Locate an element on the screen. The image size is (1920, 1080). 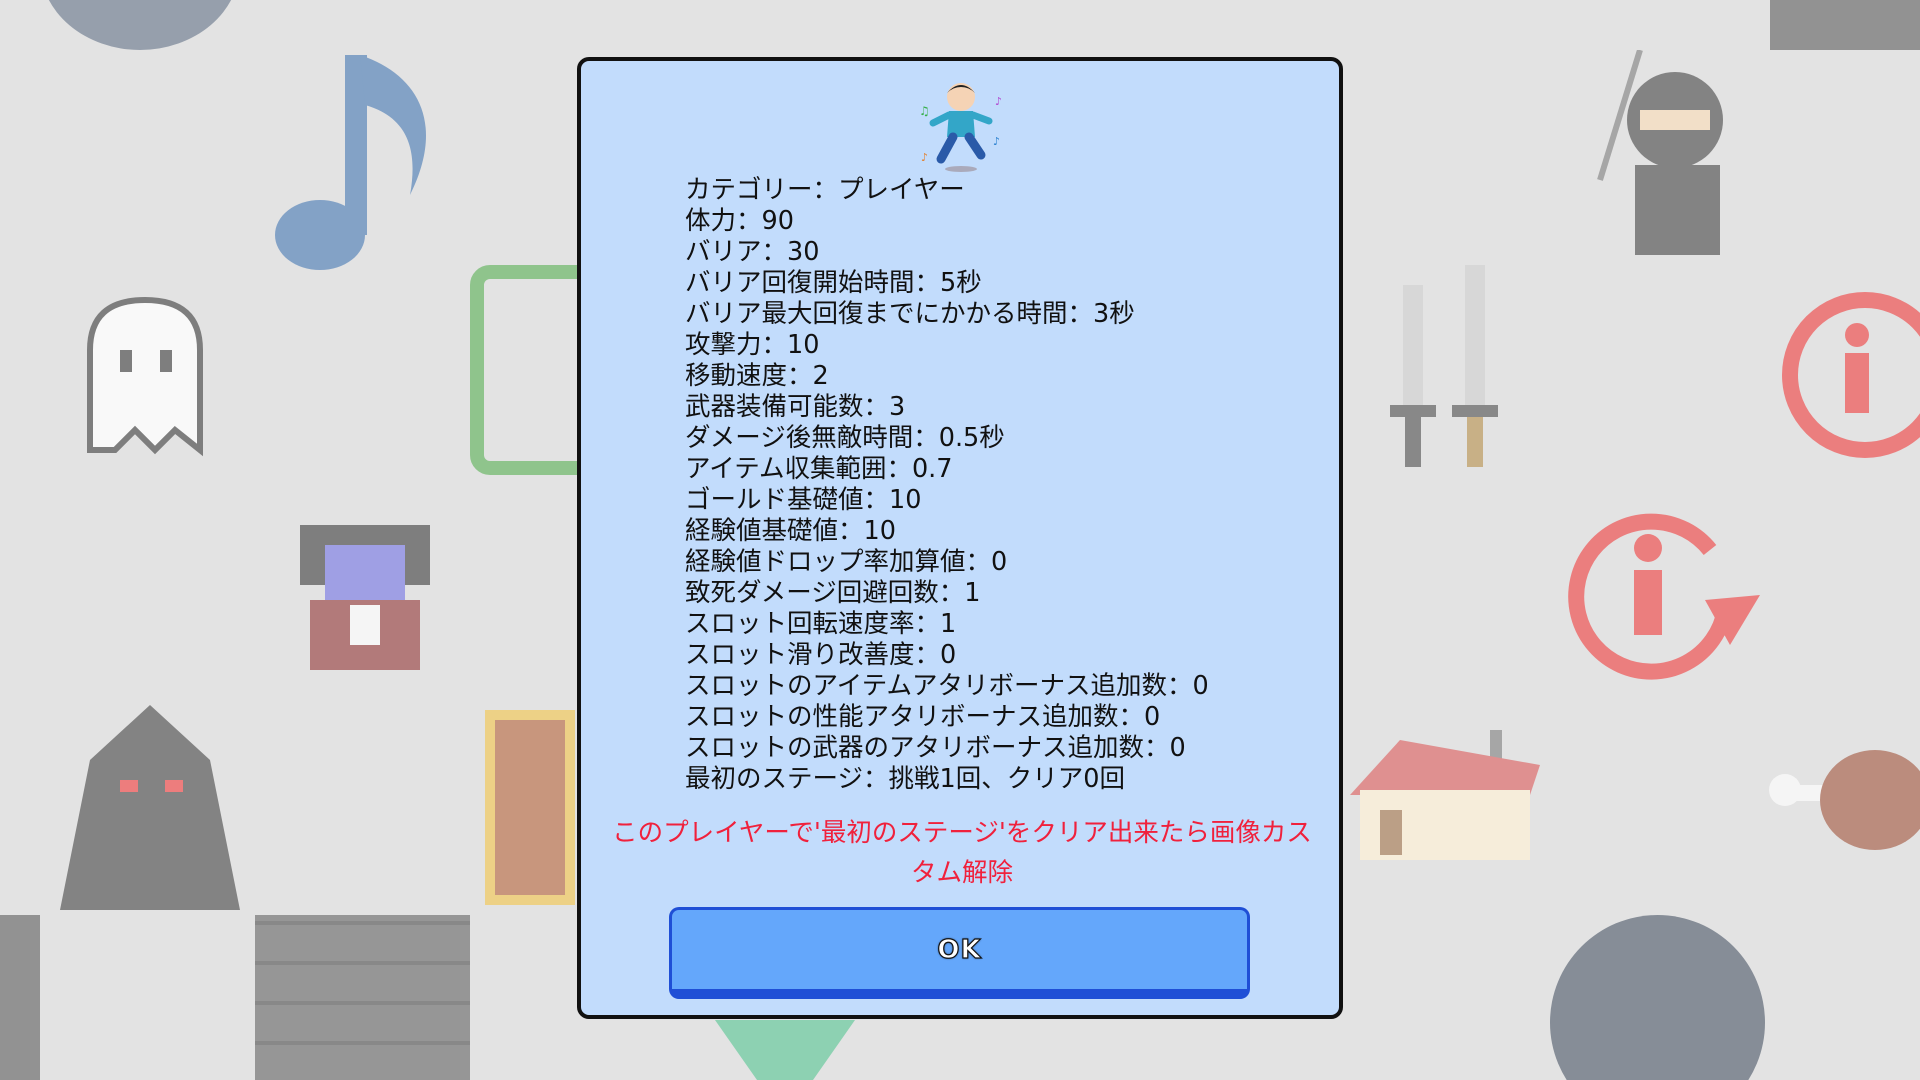
stat-line: スロット回転速度率：1 is located at coordinates (821, 624).